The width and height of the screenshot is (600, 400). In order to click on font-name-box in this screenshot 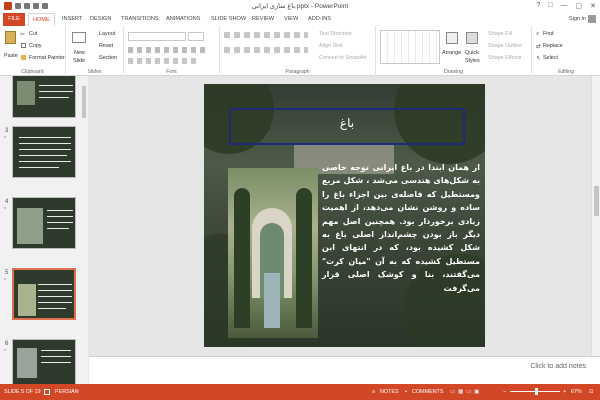, I will do `click(157, 36)`.